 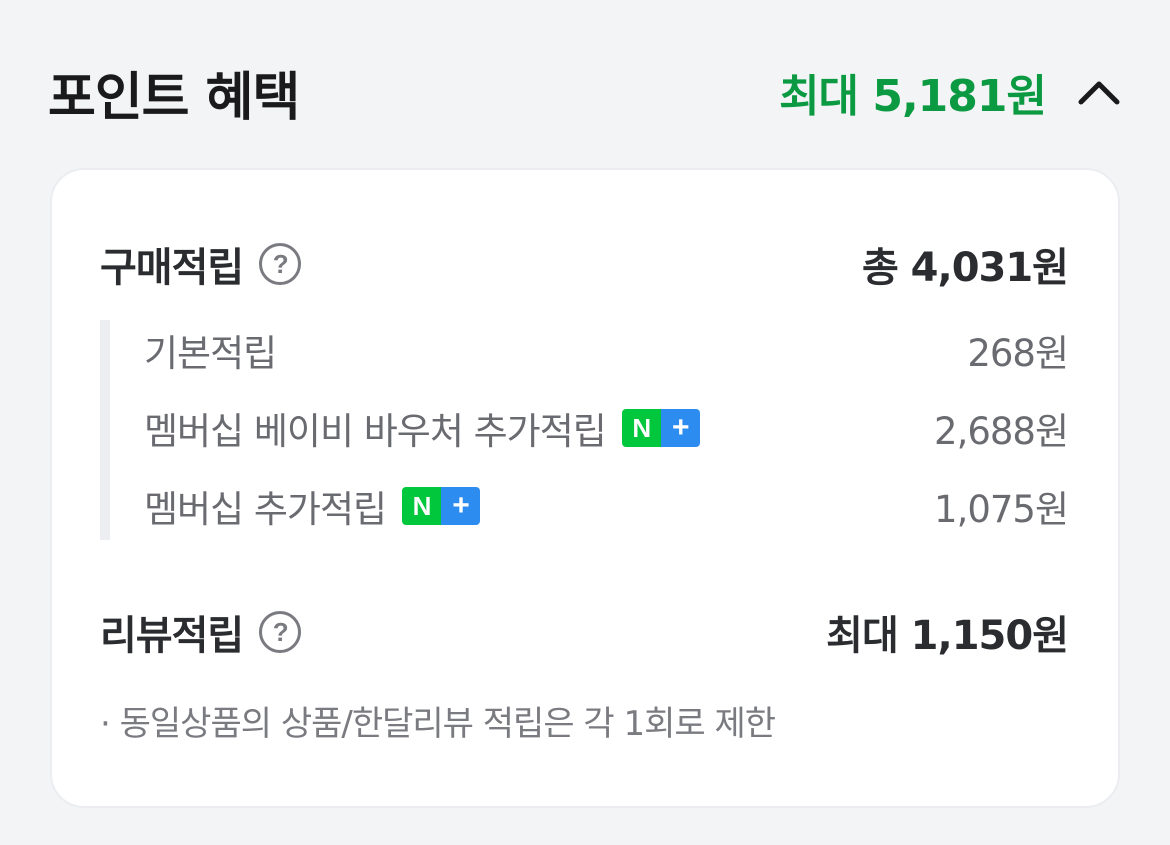 I want to click on point-benefit-header: 포인트 혜택 최대 5,181원, so click(x=586, y=92).